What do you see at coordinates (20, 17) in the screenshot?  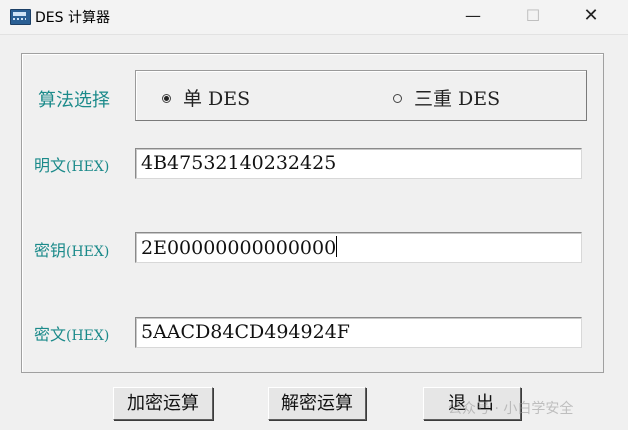 I see `app-icon` at bounding box center [20, 17].